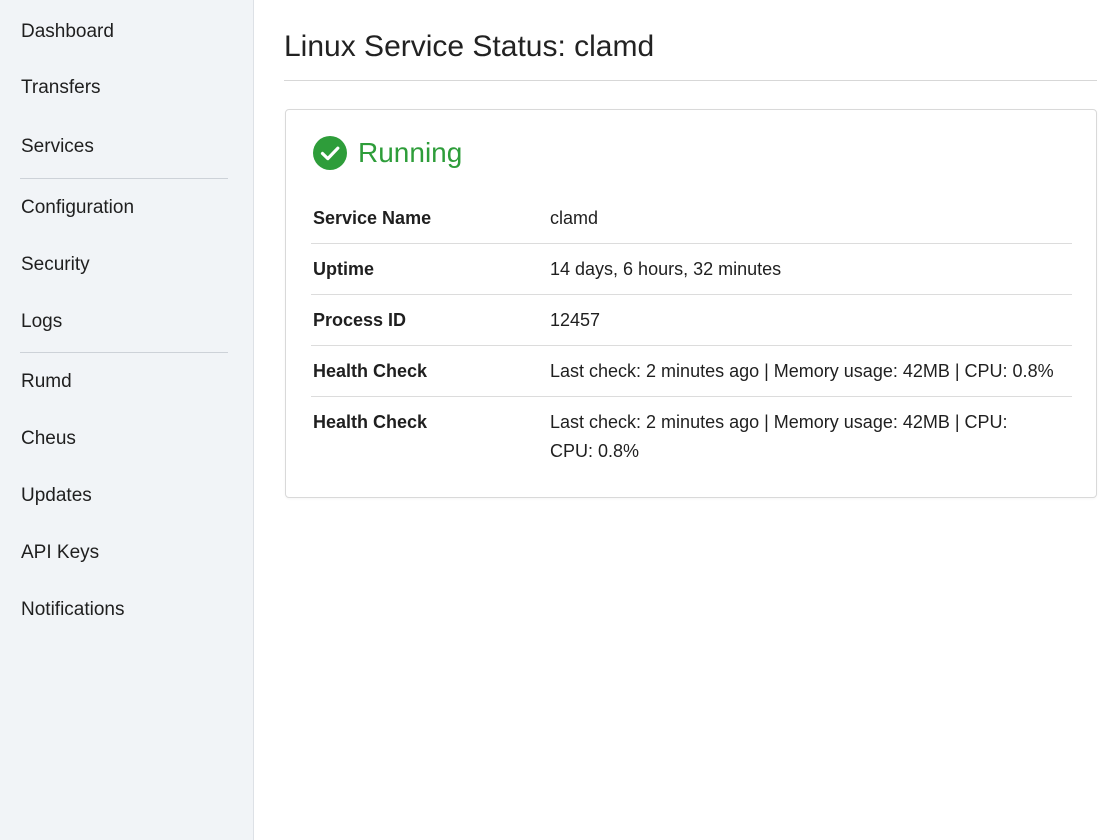 The height and width of the screenshot is (840, 1120). What do you see at coordinates (469, 46) in the screenshot?
I see `page-title: Linux Service Status: clamd` at bounding box center [469, 46].